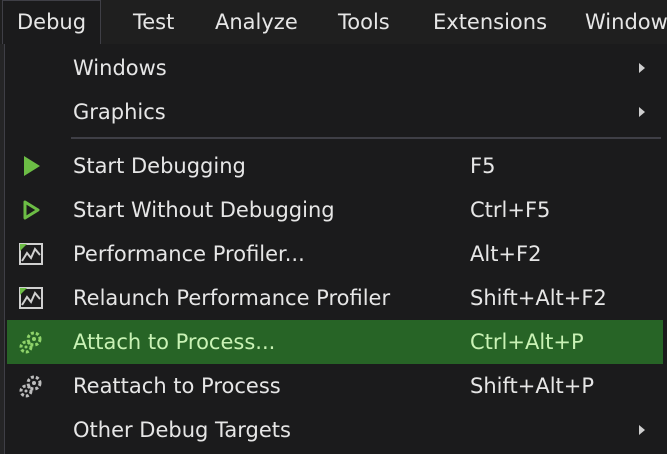 The height and width of the screenshot is (454, 667). What do you see at coordinates (335, 386) in the screenshot?
I see `menu-item-reattach-to-process: Reattach to Process Shift+Alt+P` at bounding box center [335, 386].